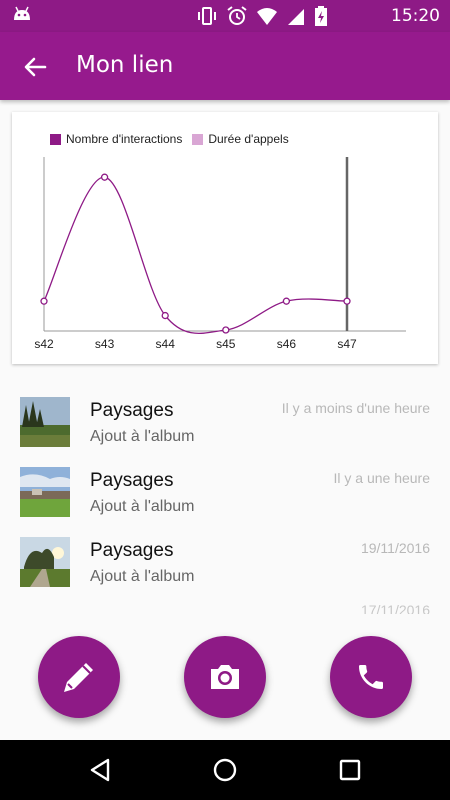 This screenshot has width=450, height=800. Describe the element at coordinates (395, 608) in the screenshot. I see `item-time: 17/11/2016` at that location.